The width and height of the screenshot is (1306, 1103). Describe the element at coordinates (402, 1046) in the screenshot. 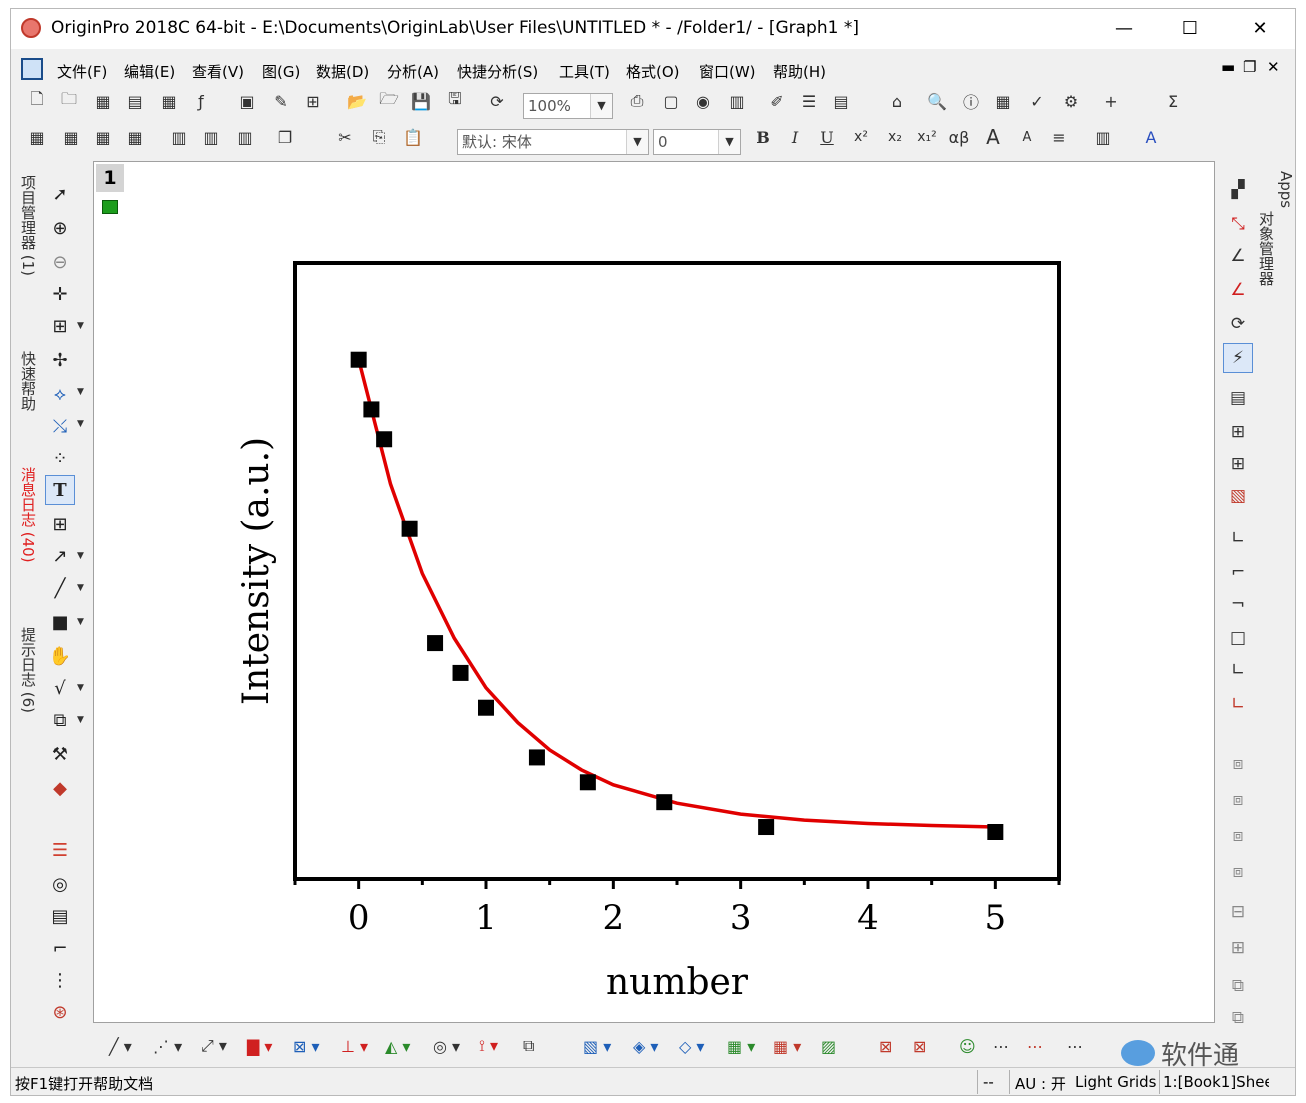

I see `area-plot-icon: ◭ ▾` at that location.